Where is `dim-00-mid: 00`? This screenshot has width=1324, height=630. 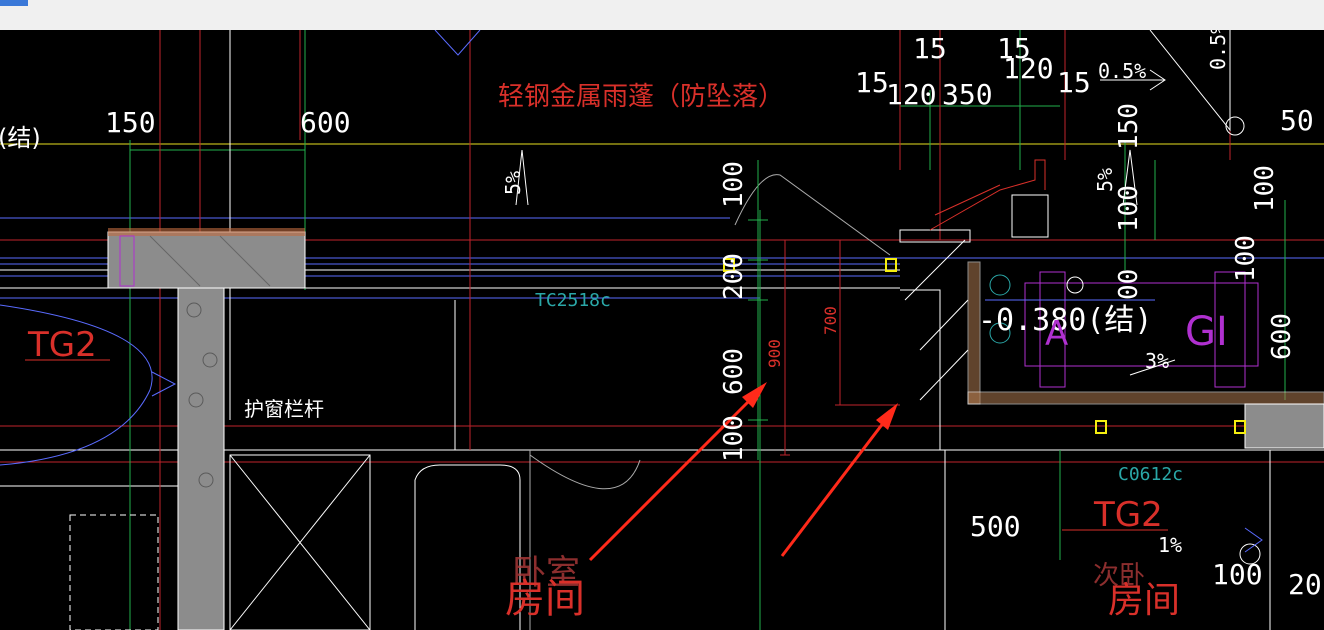
dim-00-mid: 00 is located at coordinates (1129, 284).